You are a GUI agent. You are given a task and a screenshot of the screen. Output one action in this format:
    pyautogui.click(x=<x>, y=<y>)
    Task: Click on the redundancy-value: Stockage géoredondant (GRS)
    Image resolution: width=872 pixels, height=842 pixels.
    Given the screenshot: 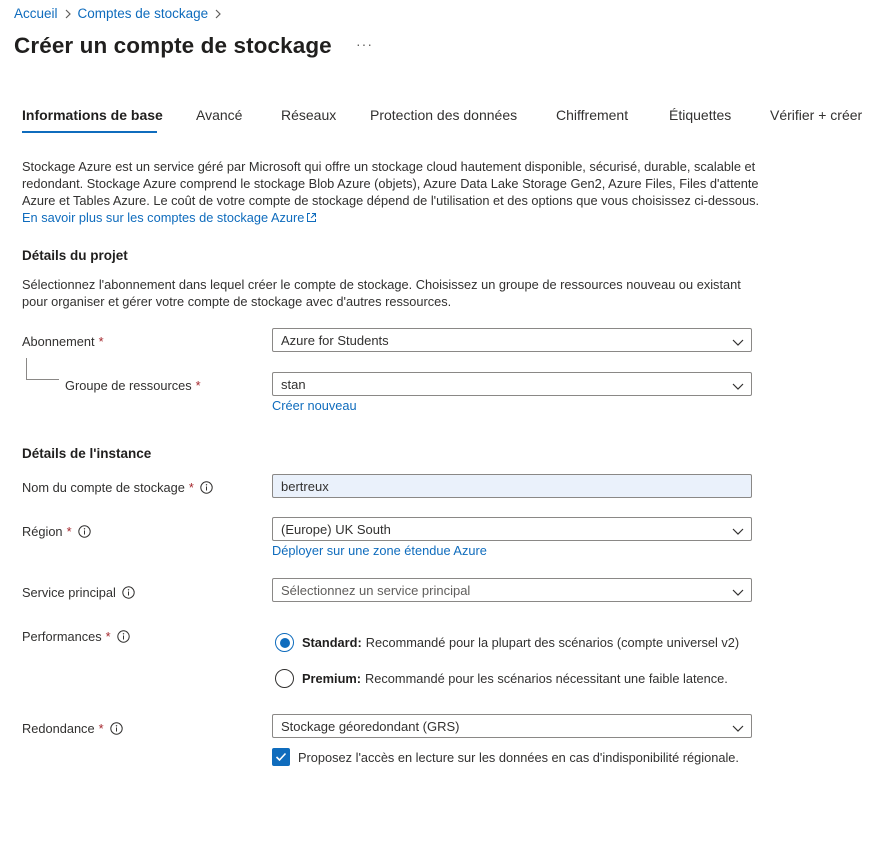 What is the action you would take?
    pyautogui.click(x=370, y=726)
    